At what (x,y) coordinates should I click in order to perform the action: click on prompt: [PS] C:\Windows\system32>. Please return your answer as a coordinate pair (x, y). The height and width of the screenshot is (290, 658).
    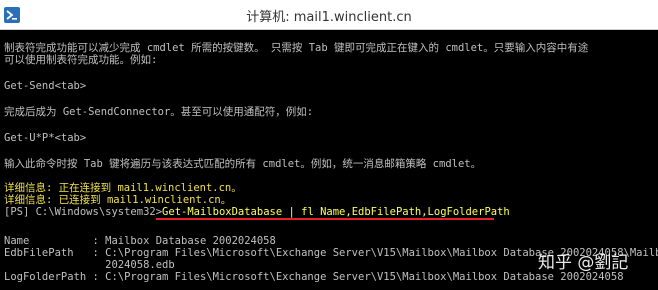
    Looking at the image, I should click on (83, 212).